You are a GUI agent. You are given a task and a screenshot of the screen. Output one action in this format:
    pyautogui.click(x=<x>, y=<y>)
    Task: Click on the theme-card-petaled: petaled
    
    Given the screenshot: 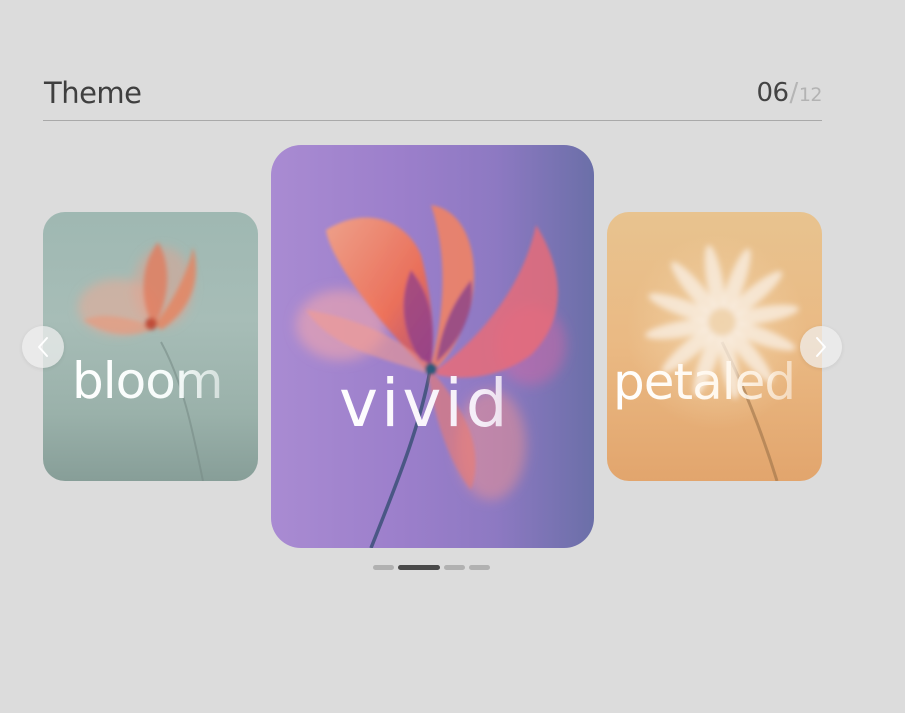 What is the action you would take?
    pyautogui.click(x=714, y=346)
    